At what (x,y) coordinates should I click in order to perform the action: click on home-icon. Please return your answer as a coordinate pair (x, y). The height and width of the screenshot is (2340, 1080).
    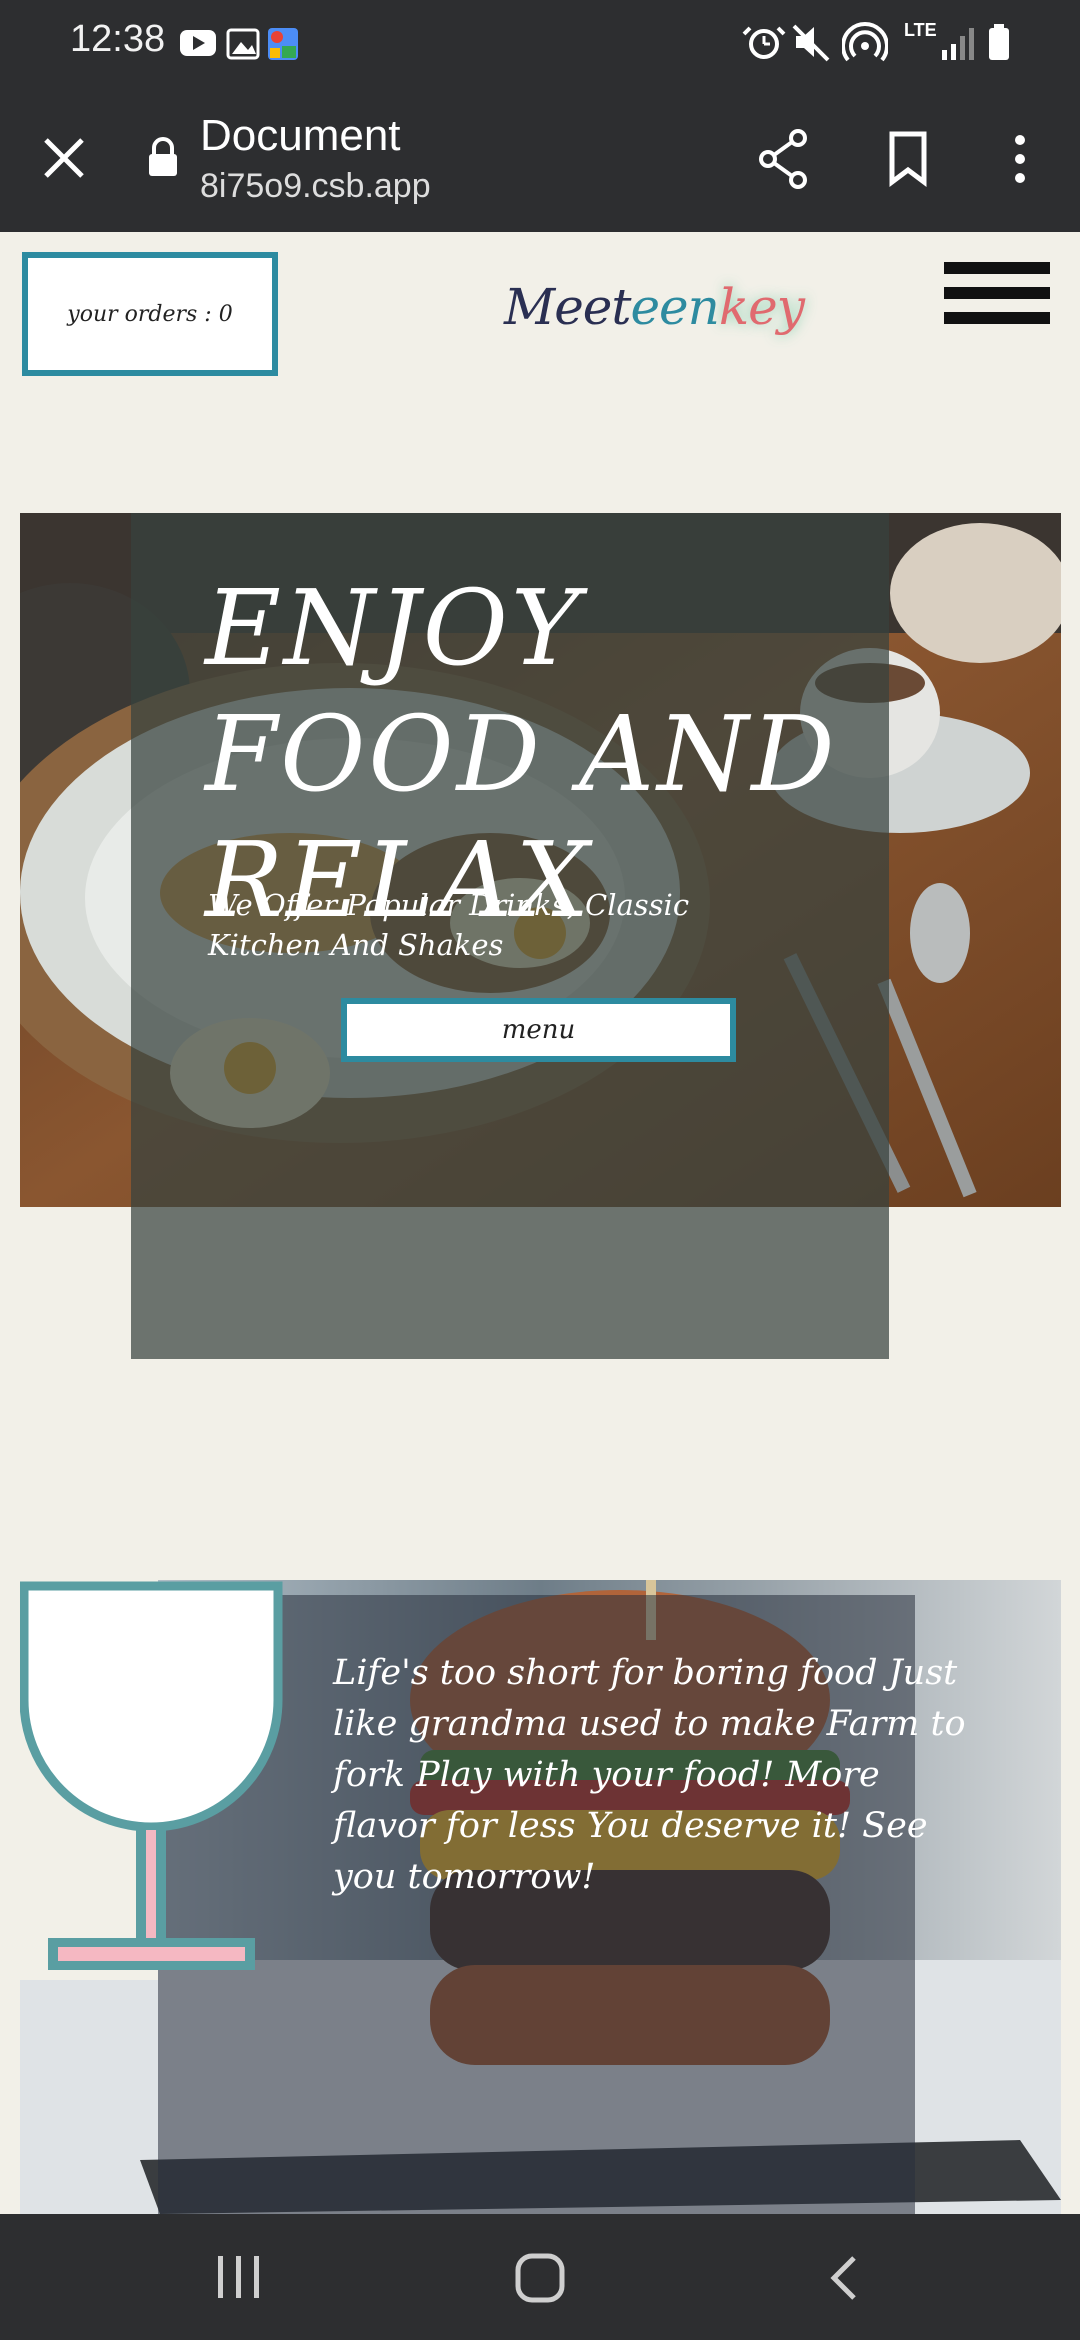
    Looking at the image, I should click on (540, 2278).